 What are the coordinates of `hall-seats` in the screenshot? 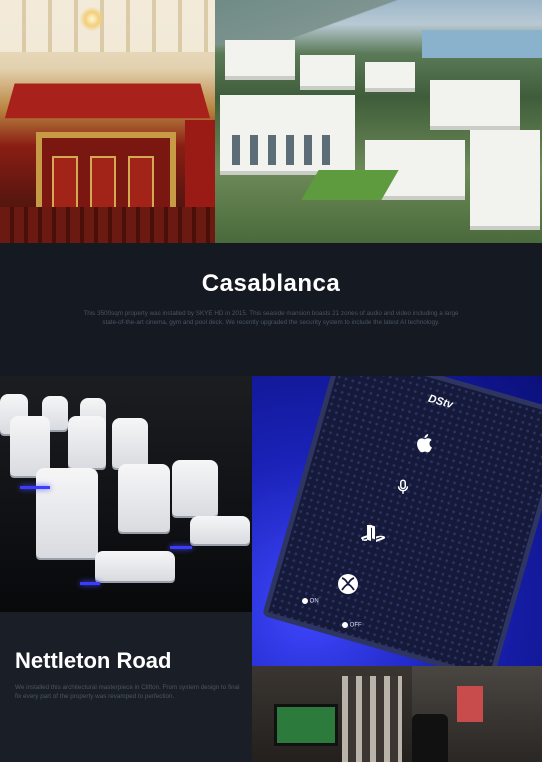 It's located at (107, 225).